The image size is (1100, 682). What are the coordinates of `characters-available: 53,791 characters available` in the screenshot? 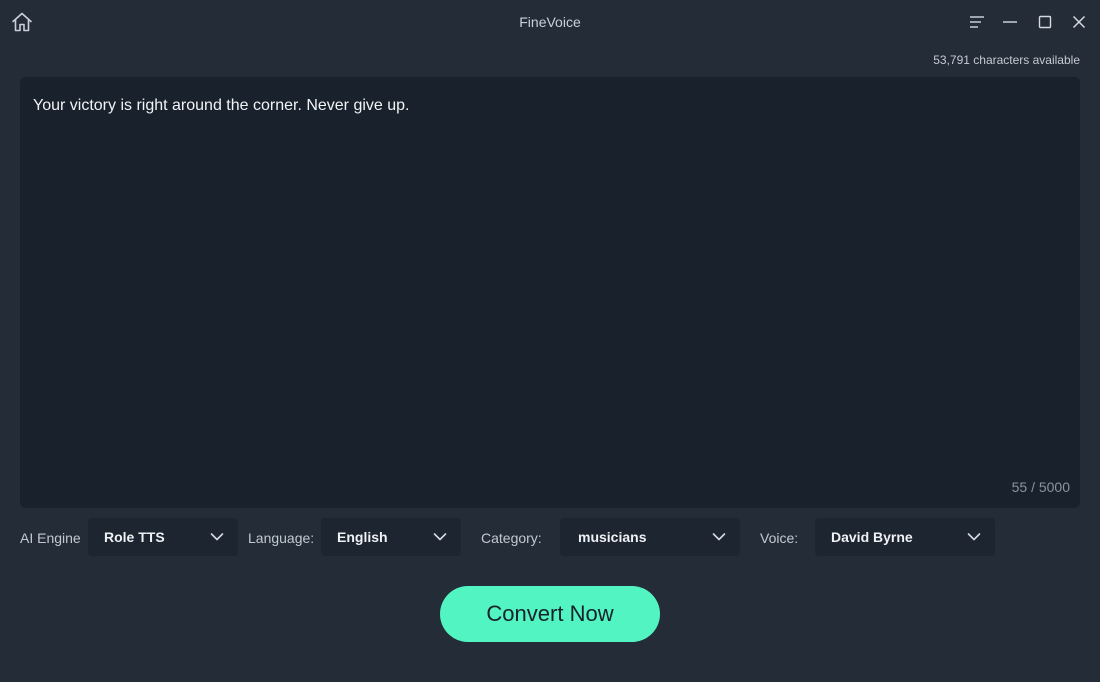 It's located at (1006, 60).